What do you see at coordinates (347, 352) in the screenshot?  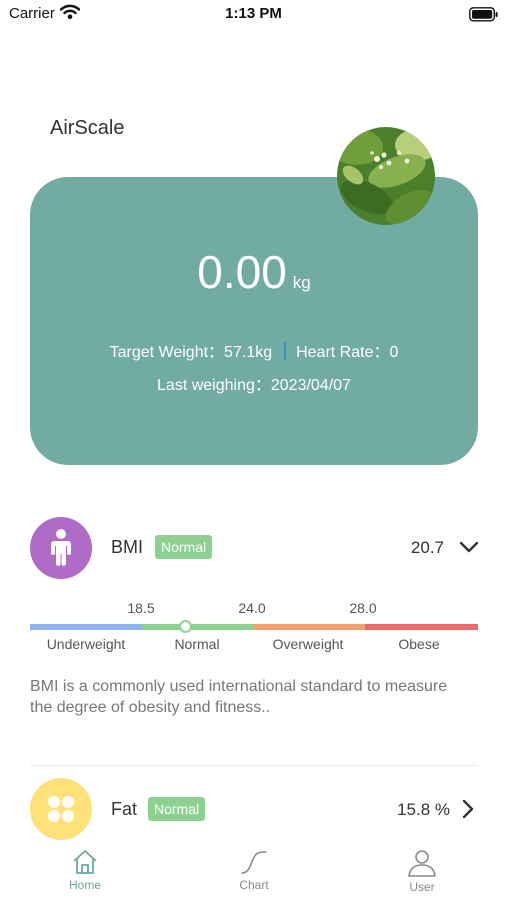 I see `heart-rate: Heart Rate：0` at bounding box center [347, 352].